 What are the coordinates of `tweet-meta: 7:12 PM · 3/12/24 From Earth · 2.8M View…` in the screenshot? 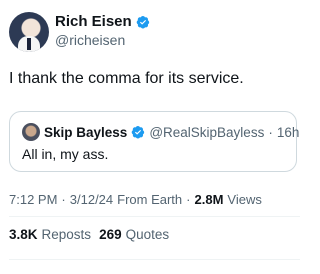 It's located at (135, 199).